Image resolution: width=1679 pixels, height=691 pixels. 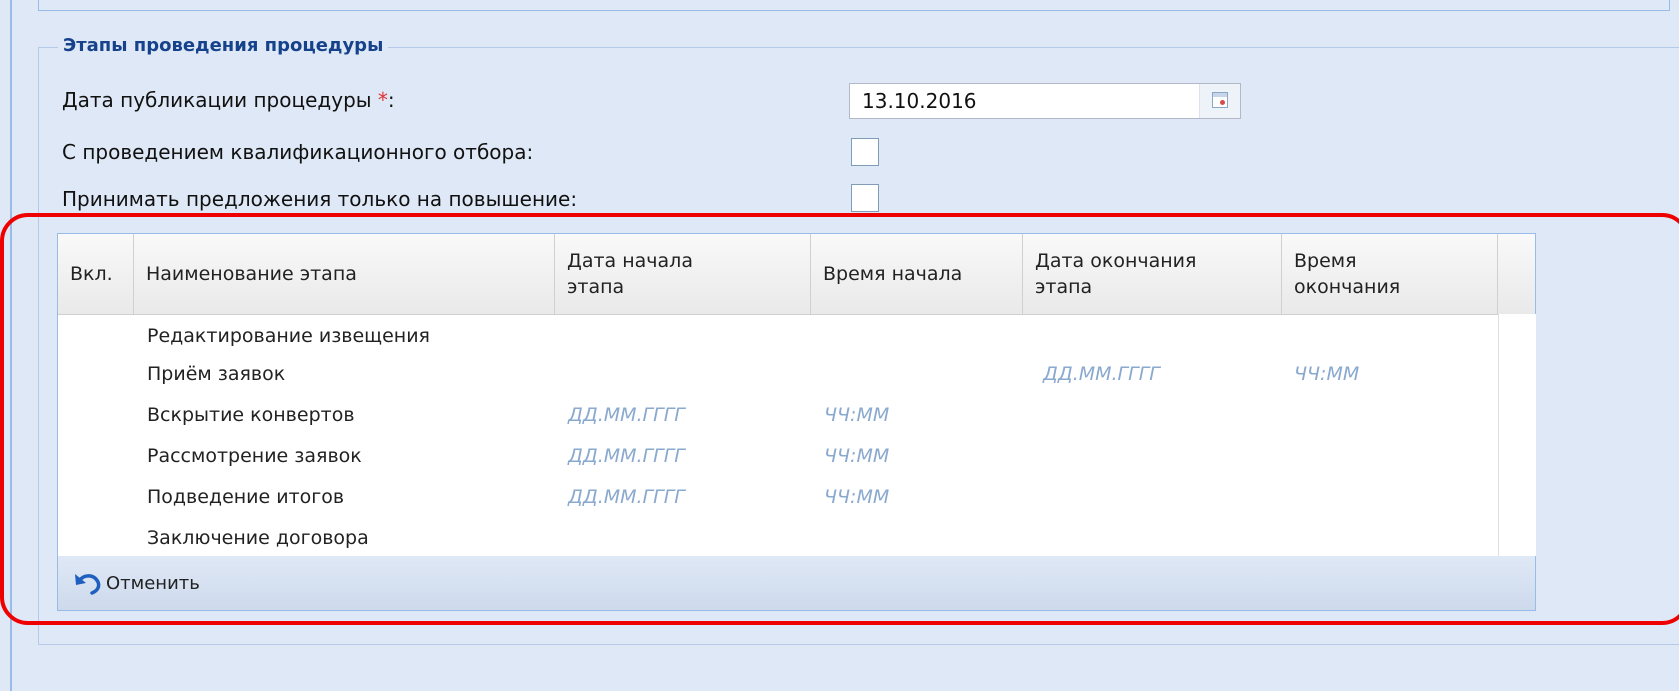 What do you see at coordinates (88, 584) in the screenshot?
I see `undo-icon` at bounding box center [88, 584].